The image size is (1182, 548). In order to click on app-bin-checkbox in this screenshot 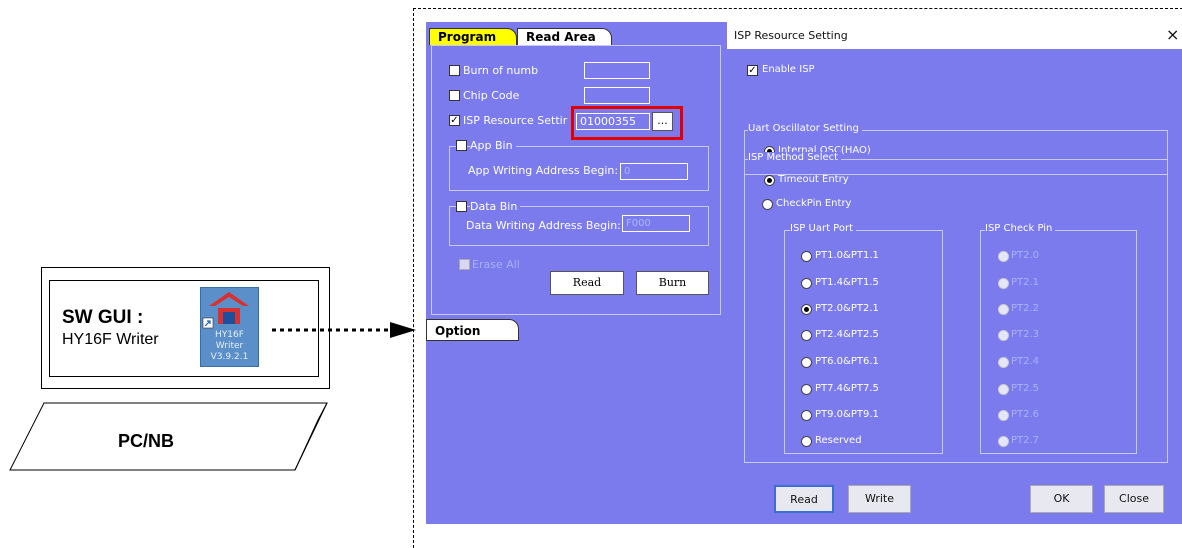, I will do `click(461, 145)`.